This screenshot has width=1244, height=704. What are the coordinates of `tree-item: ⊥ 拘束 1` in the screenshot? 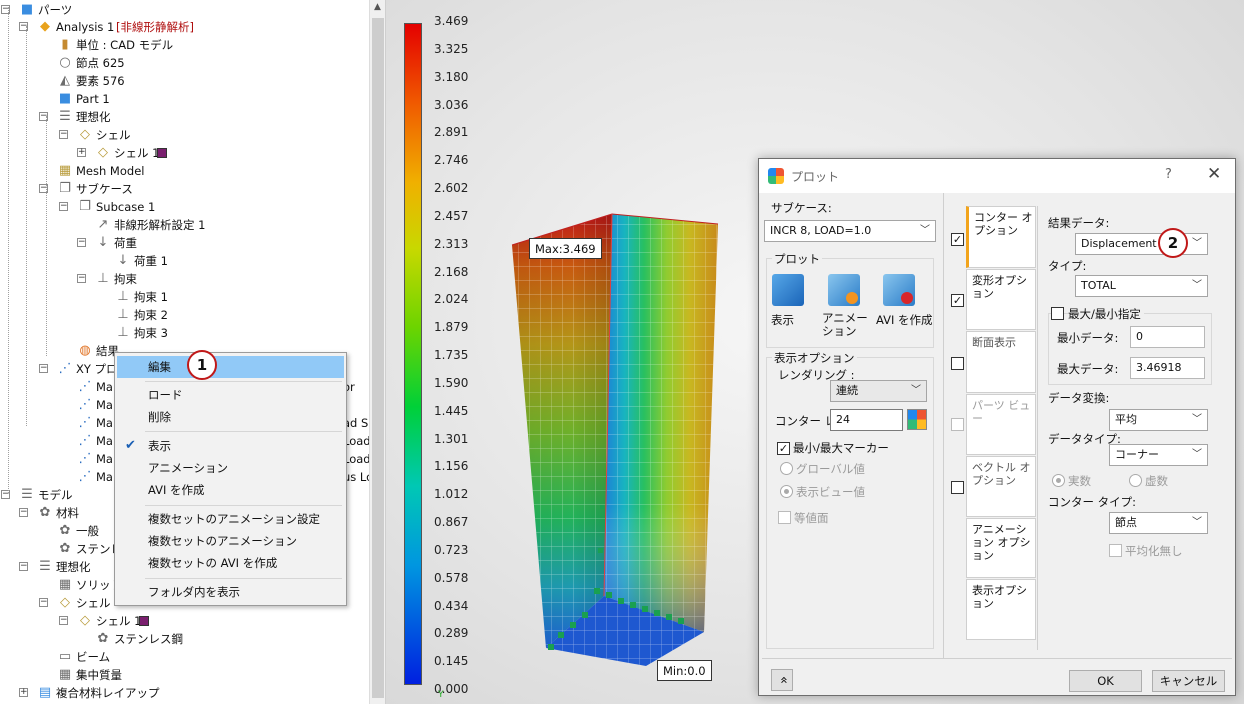 It's located at (184, 297).